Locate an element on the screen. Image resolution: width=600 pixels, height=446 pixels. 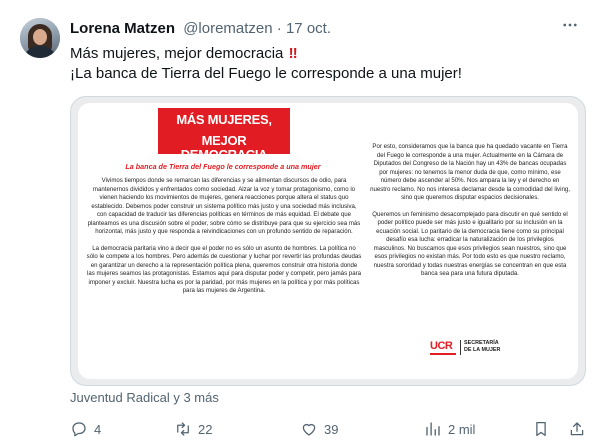
banner-line-2: MEJOR DEMOCRACIA is located at coordinates (224, 147).